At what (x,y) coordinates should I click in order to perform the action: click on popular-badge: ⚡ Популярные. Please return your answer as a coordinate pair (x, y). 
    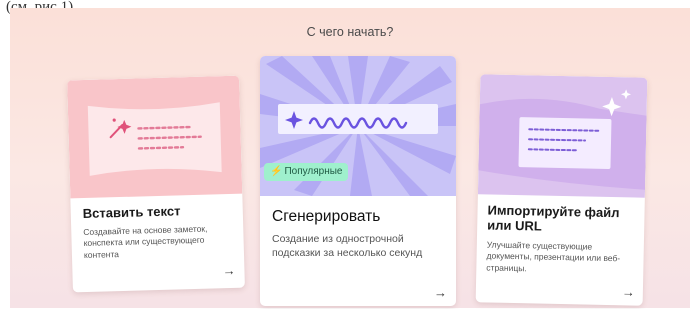
    Looking at the image, I should click on (306, 172).